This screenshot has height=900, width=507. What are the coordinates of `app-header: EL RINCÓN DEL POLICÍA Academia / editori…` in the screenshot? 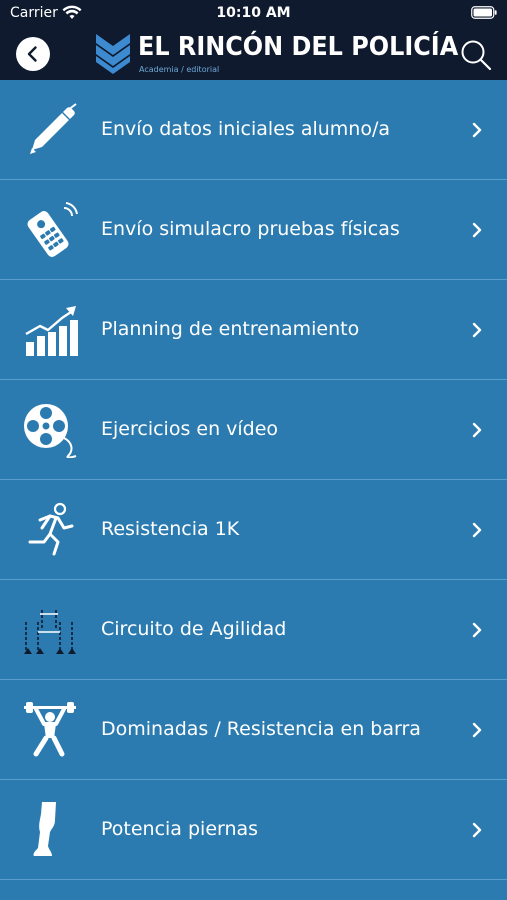 It's located at (253, 54).